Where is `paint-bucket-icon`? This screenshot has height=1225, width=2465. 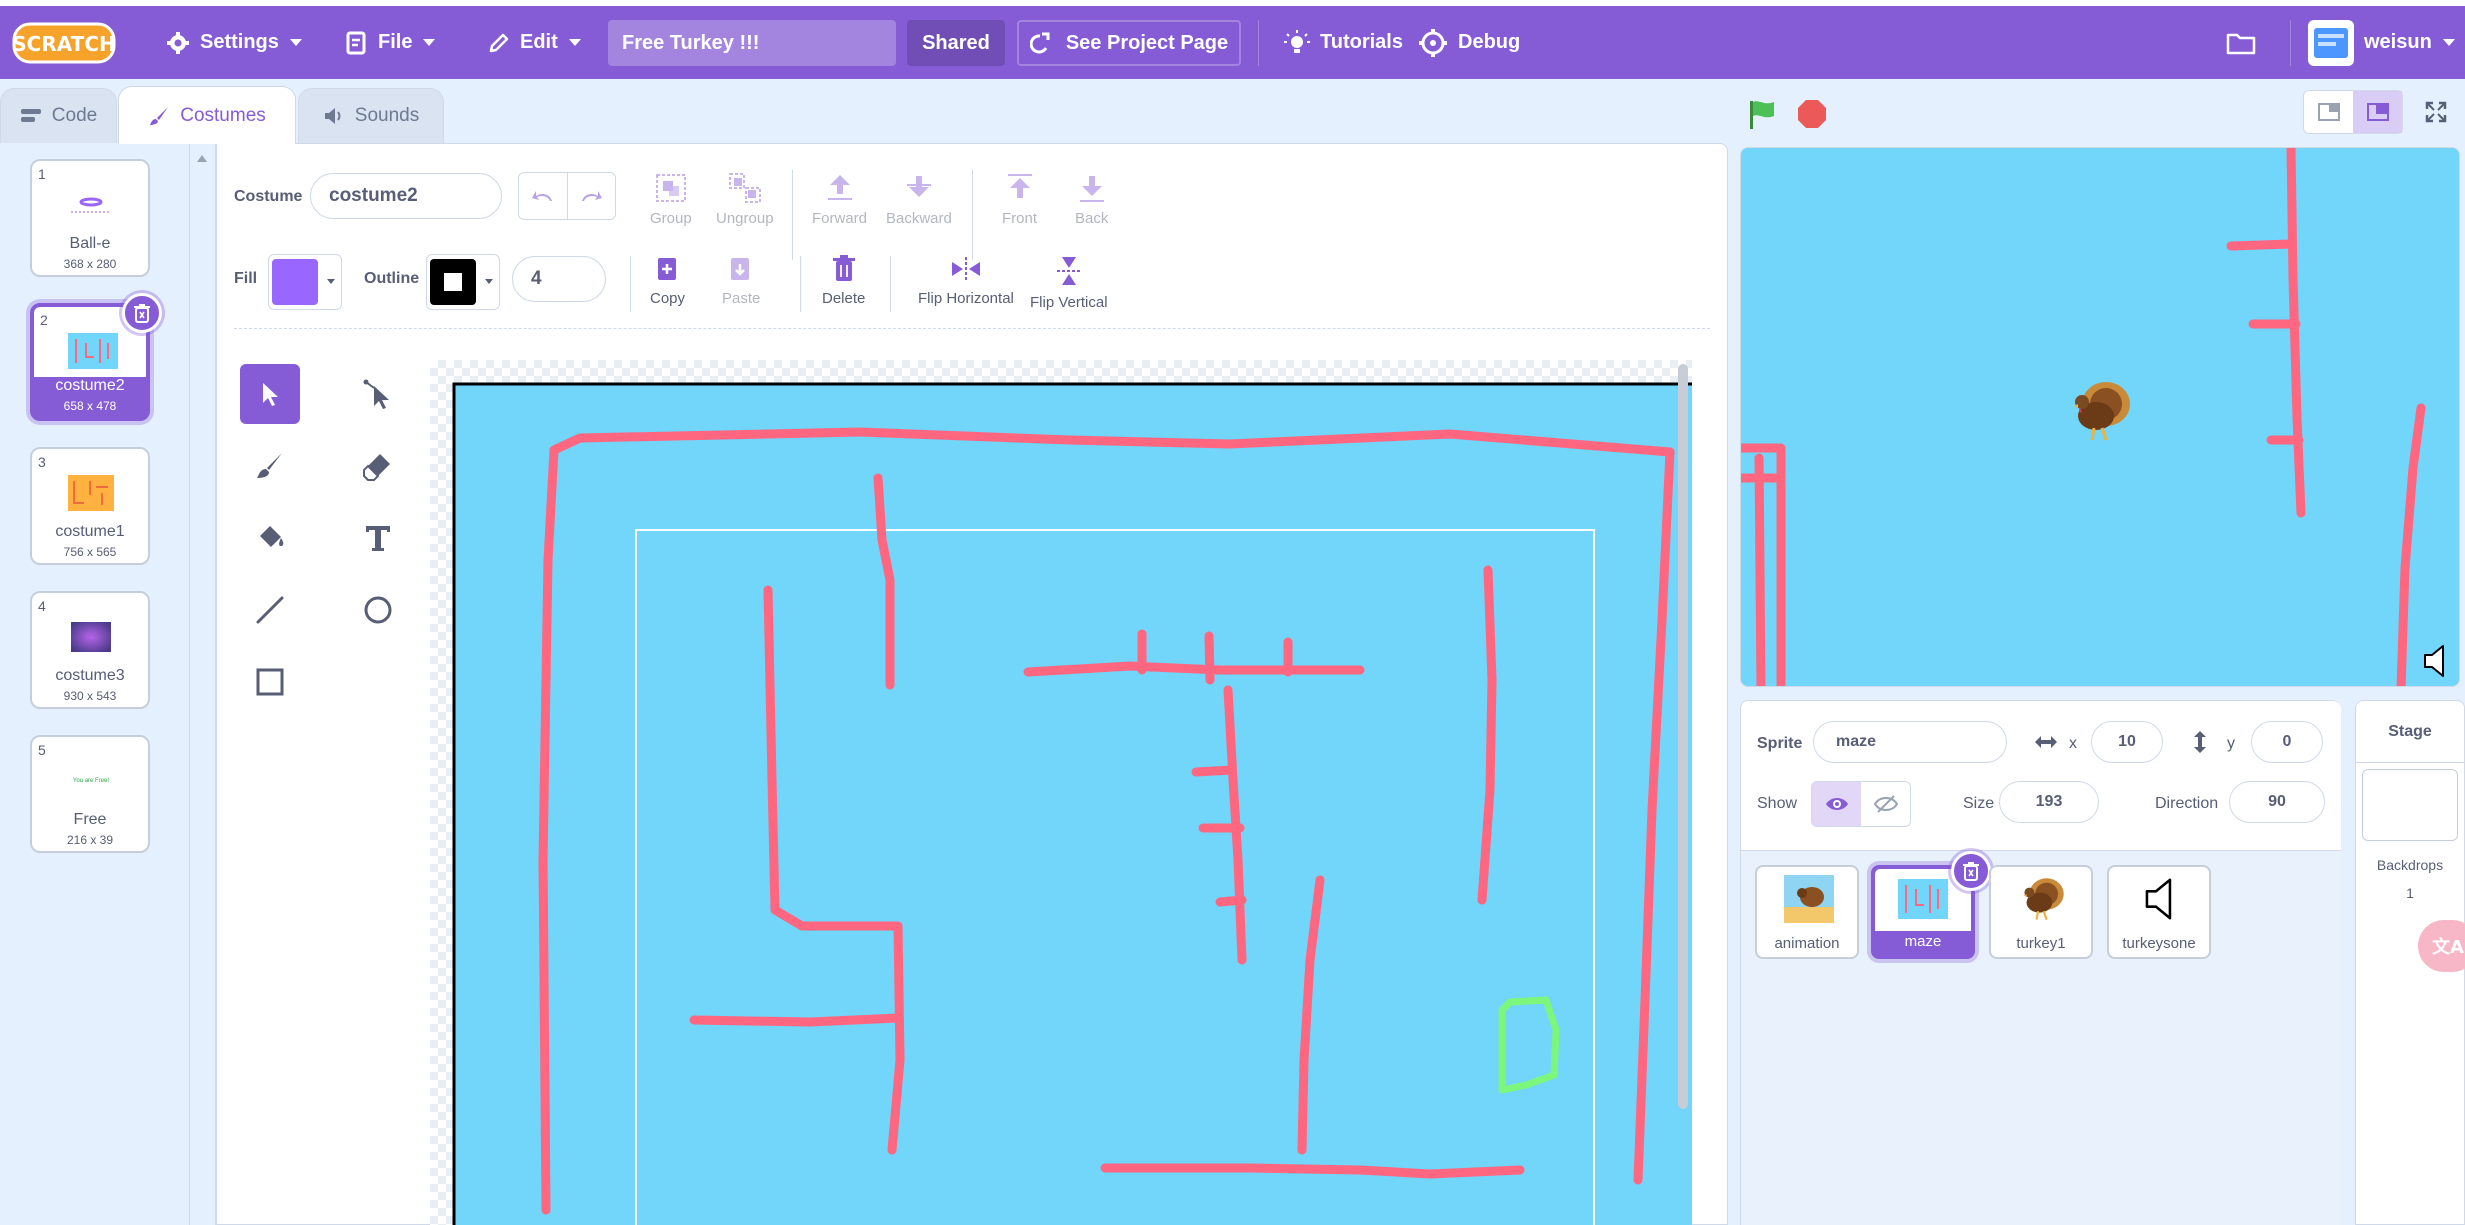 paint-bucket-icon is located at coordinates (272, 536).